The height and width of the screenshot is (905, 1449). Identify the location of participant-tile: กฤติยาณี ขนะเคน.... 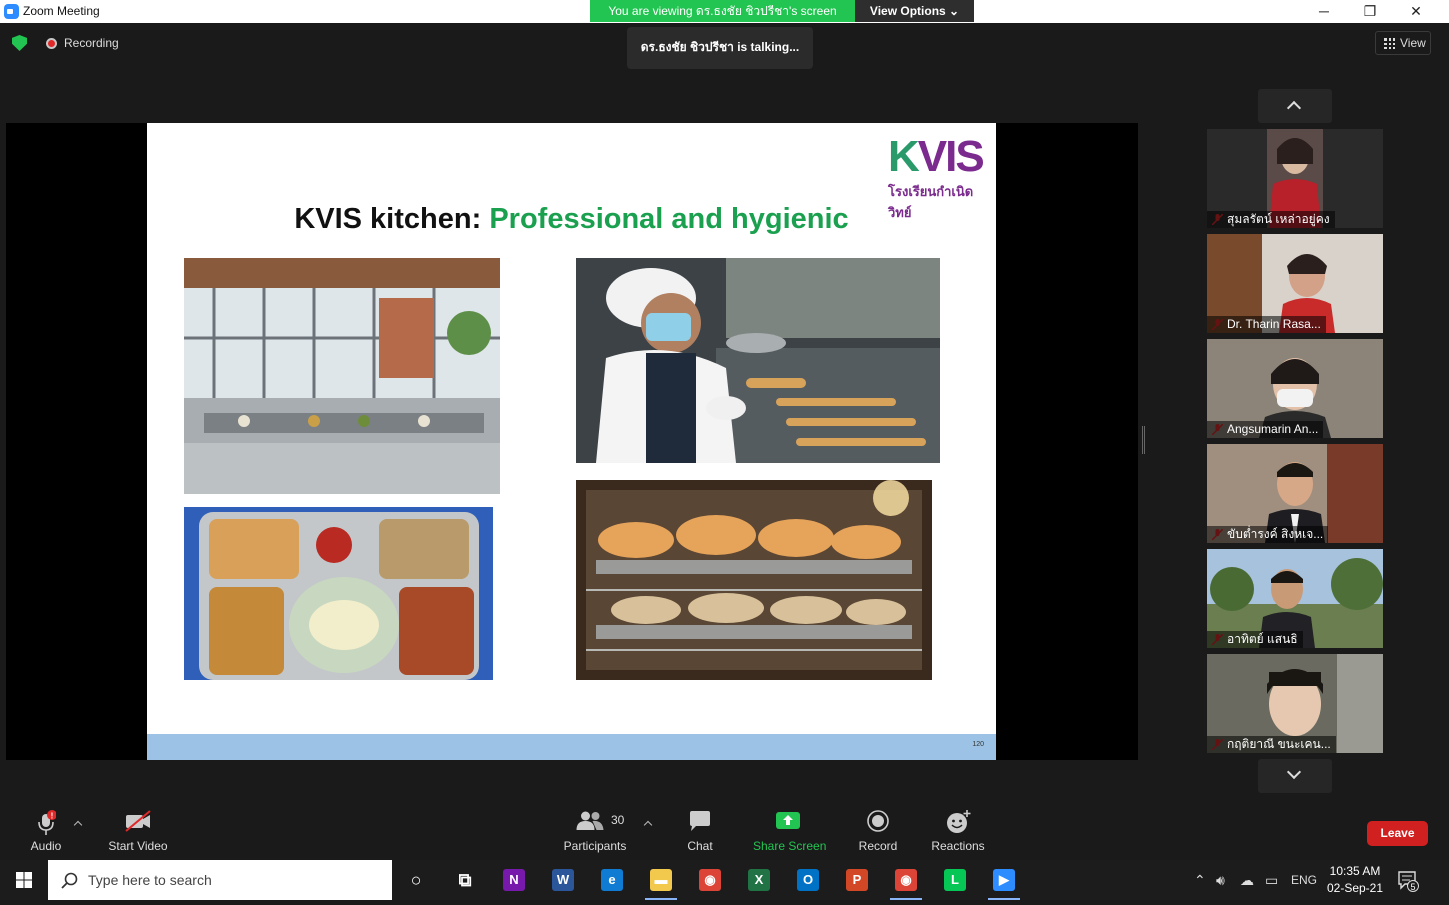
(1295, 703).